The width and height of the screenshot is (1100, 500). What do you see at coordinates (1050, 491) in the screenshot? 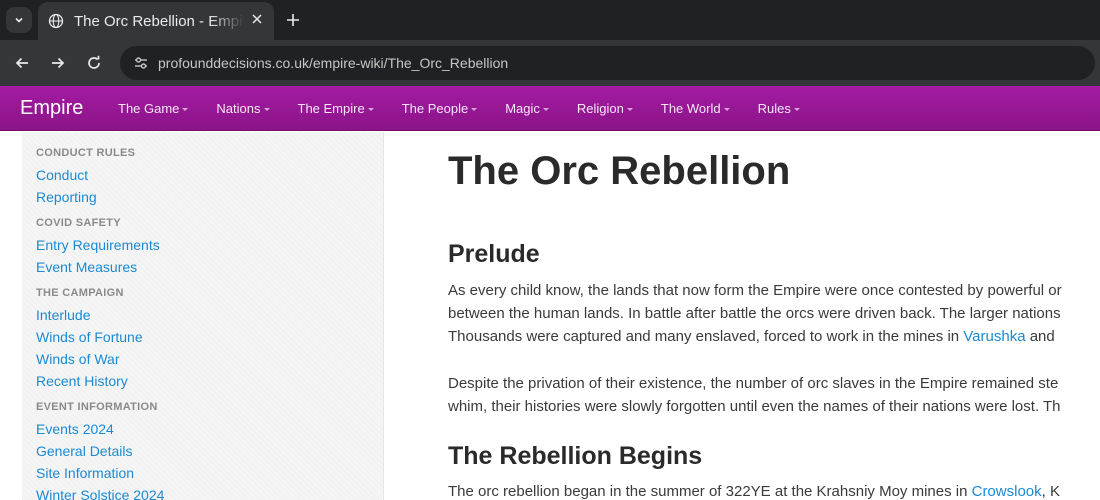
I see `text-span: , K` at bounding box center [1050, 491].